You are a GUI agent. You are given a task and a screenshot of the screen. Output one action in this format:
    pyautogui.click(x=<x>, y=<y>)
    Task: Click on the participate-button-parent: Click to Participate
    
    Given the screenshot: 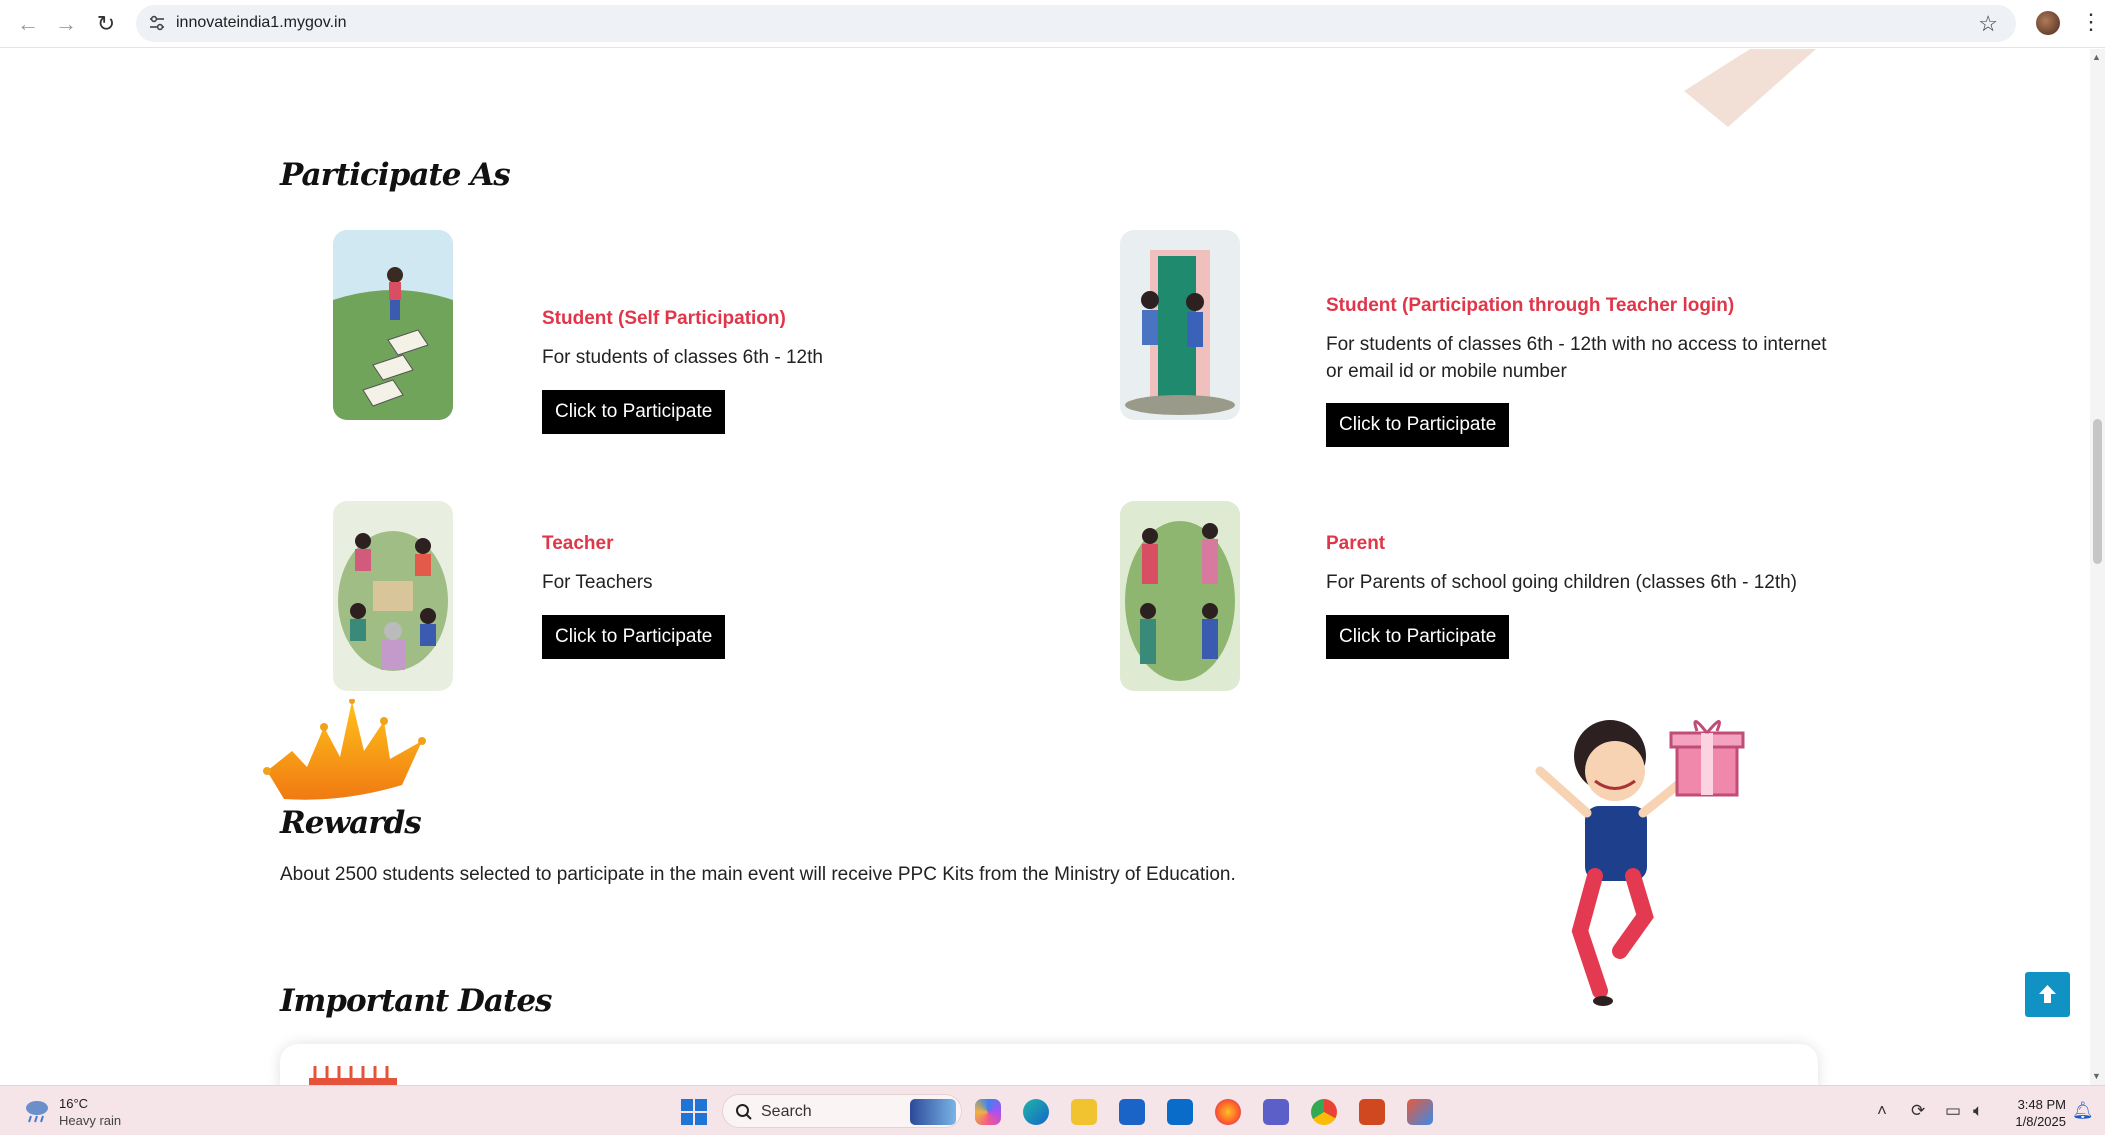 What is the action you would take?
    pyautogui.click(x=1418, y=637)
    